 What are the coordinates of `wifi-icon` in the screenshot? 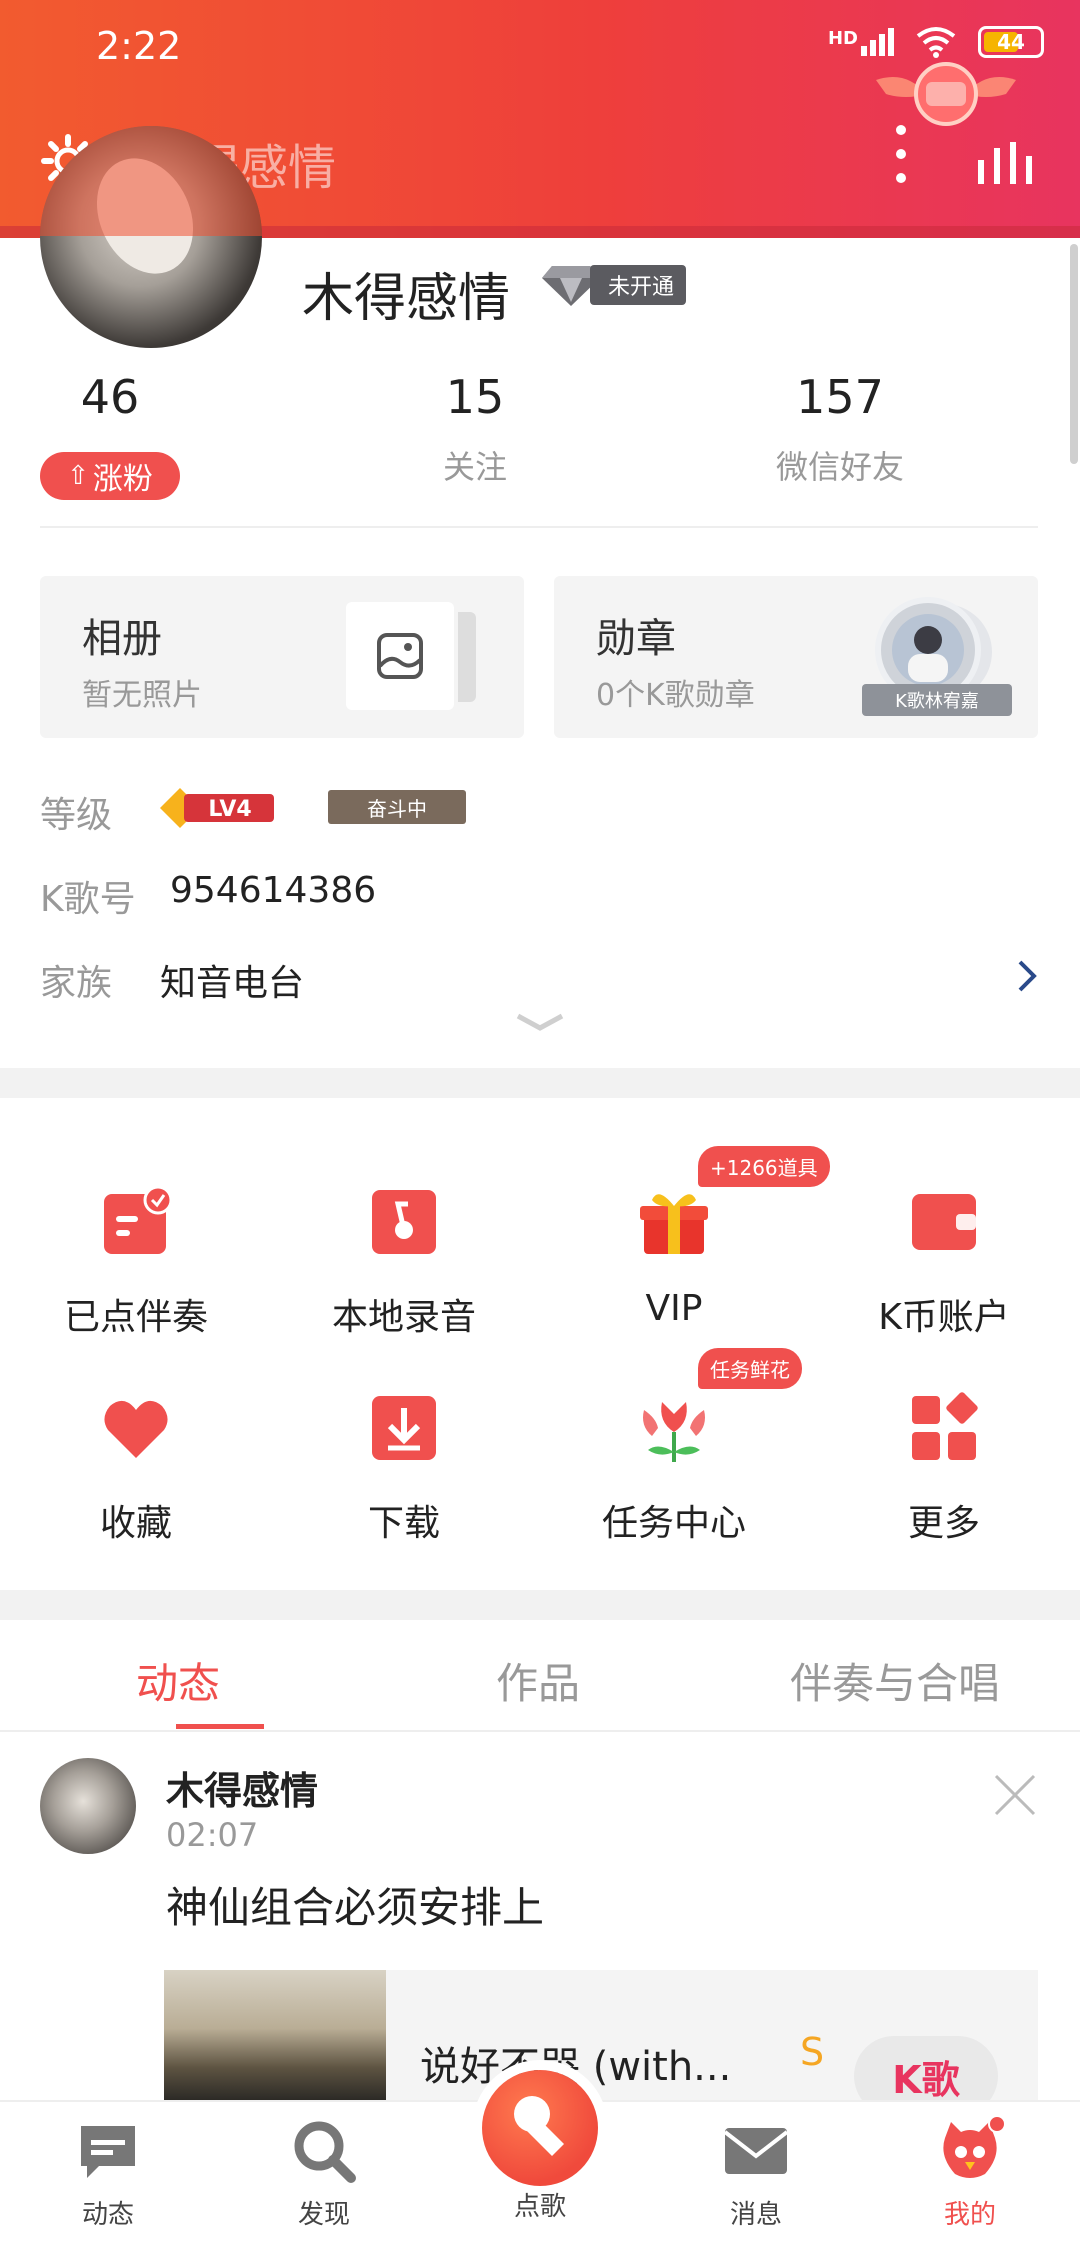 It's located at (936, 42).